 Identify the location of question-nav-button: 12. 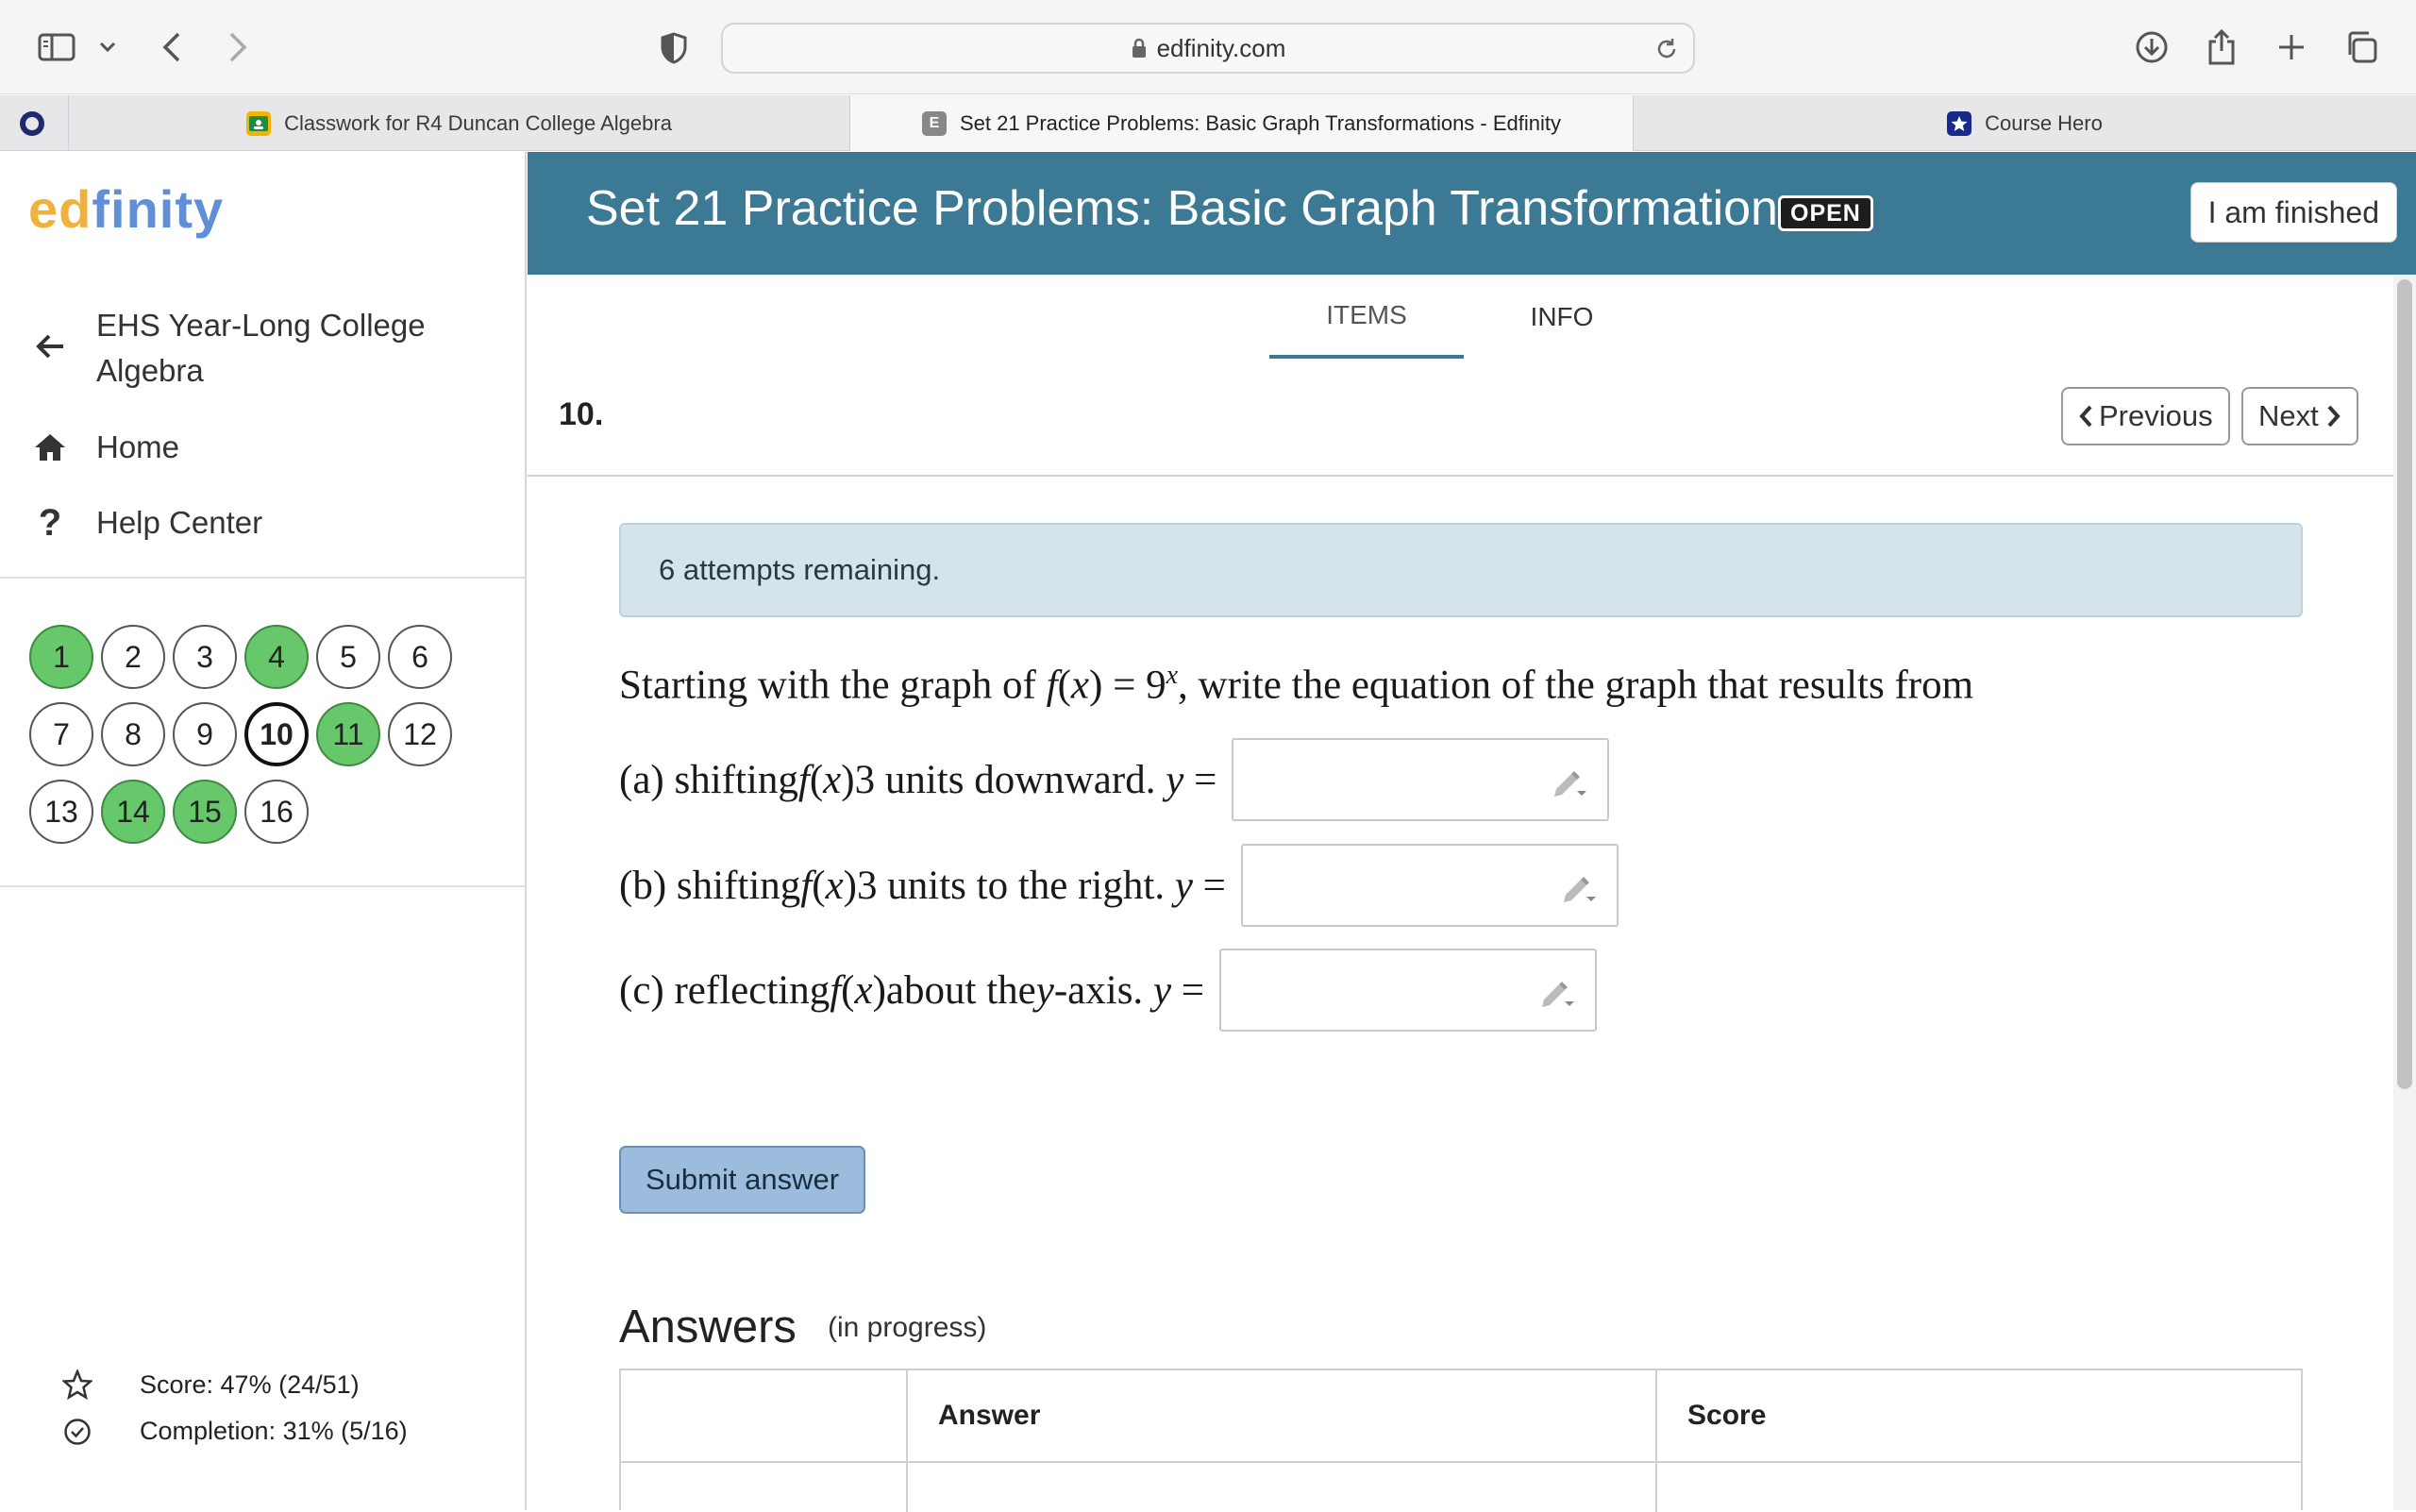
(420, 734).